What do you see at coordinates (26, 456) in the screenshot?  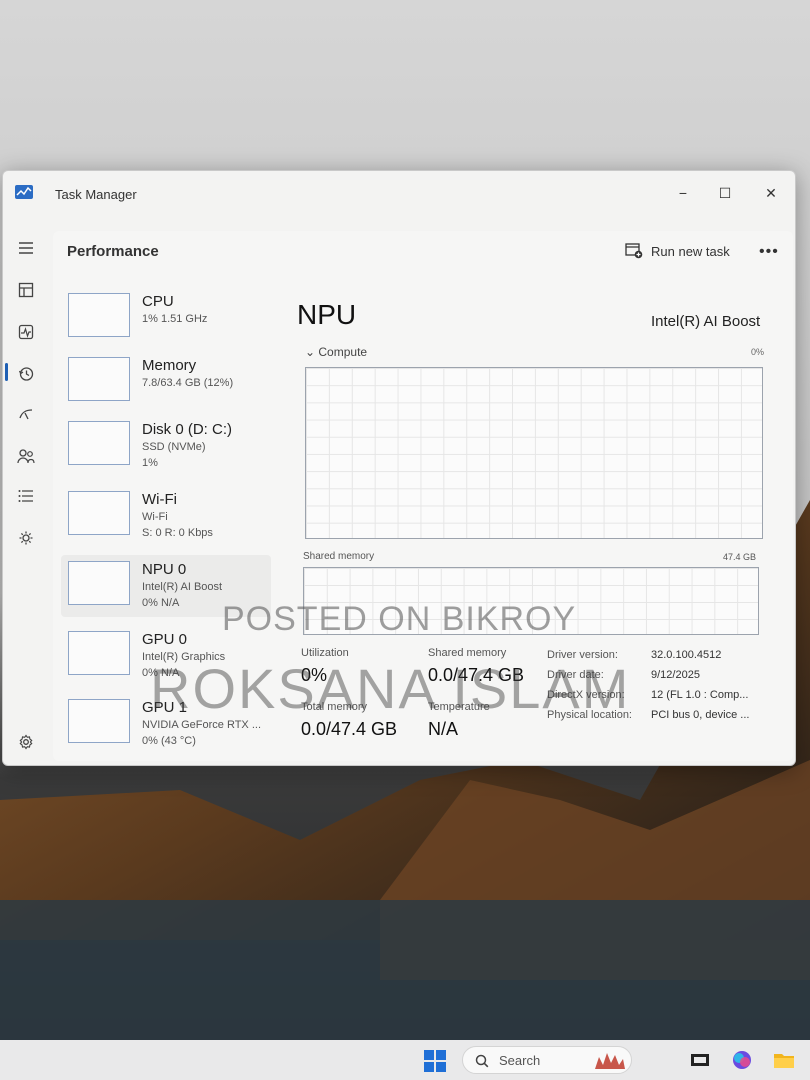 I see `users-icon` at bounding box center [26, 456].